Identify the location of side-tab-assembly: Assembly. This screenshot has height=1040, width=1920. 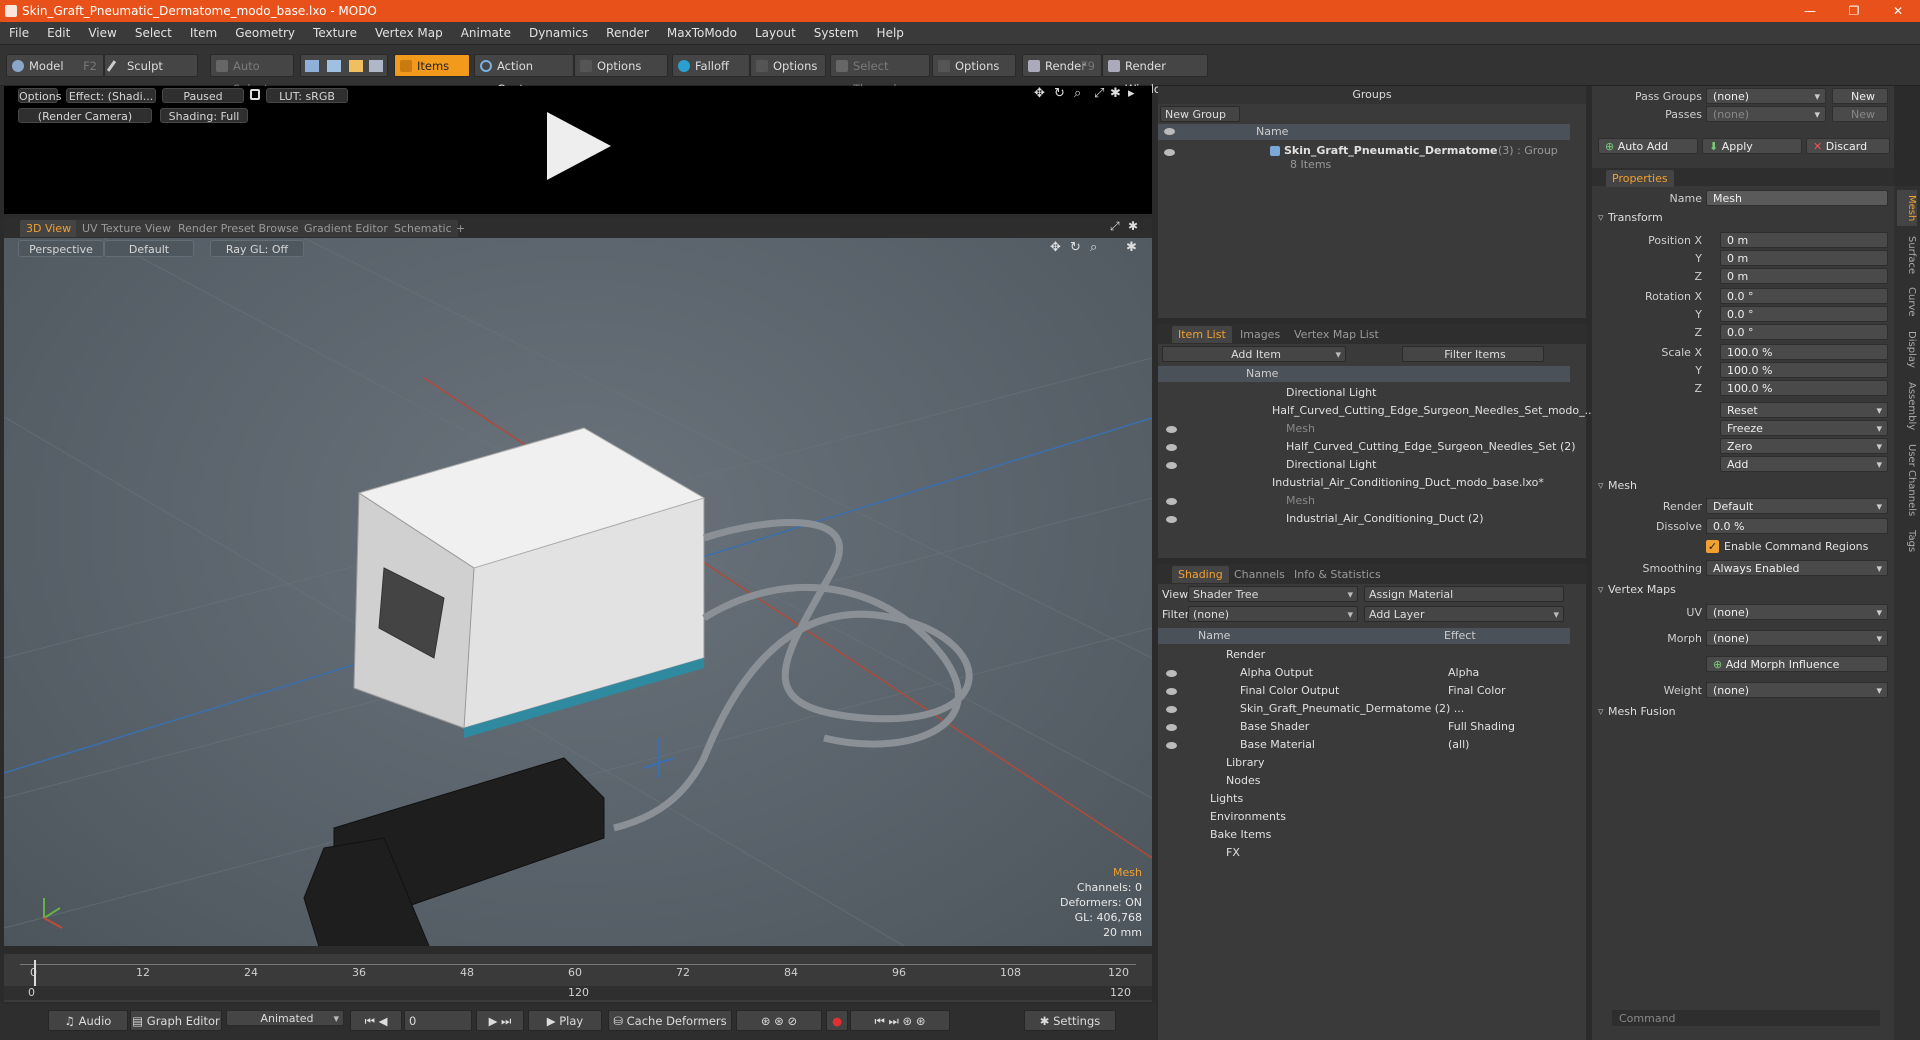
(1907, 406).